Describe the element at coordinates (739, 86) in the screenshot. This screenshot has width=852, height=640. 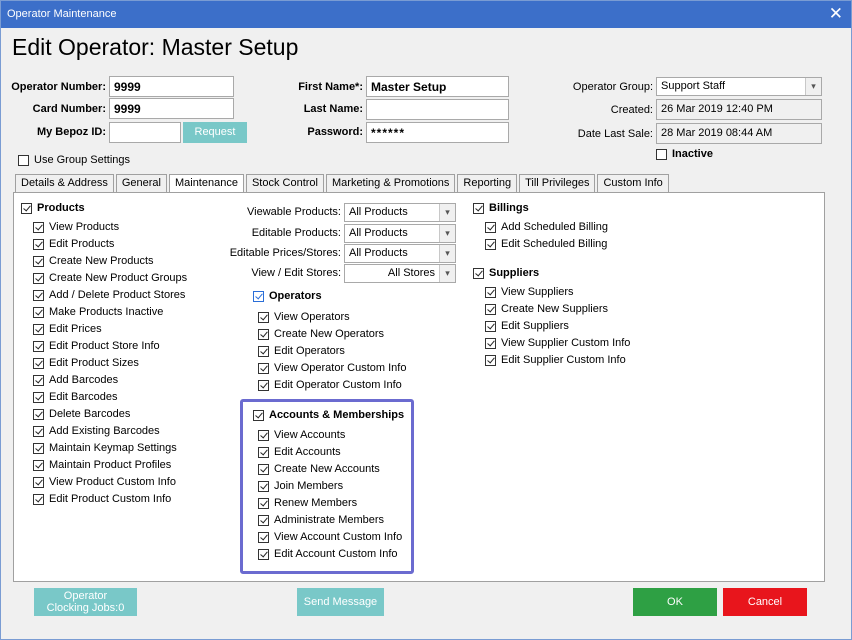
I see `operator-group-select: Support Staff ▾` at that location.